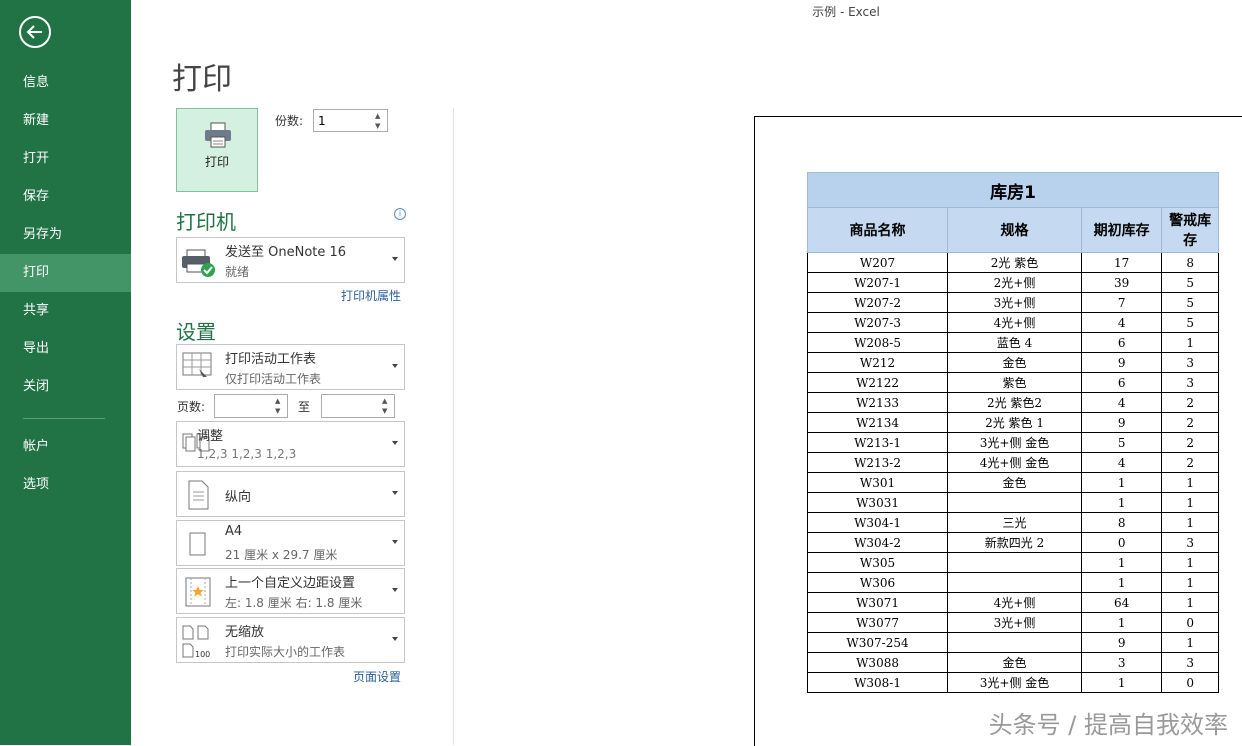 This screenshot has height=746, width=1242. What do you see at coordinates (65, 159) in the screenshot?
I see `nav-open: 打开` at bounding box center [65, 159].